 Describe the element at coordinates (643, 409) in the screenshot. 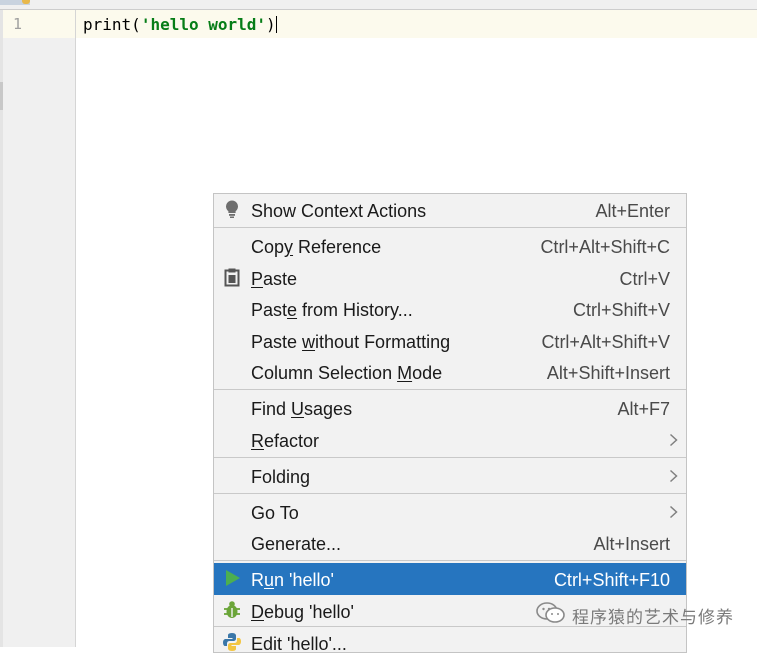

I see `menu-item-shortcut: Alt+F7` at that location.